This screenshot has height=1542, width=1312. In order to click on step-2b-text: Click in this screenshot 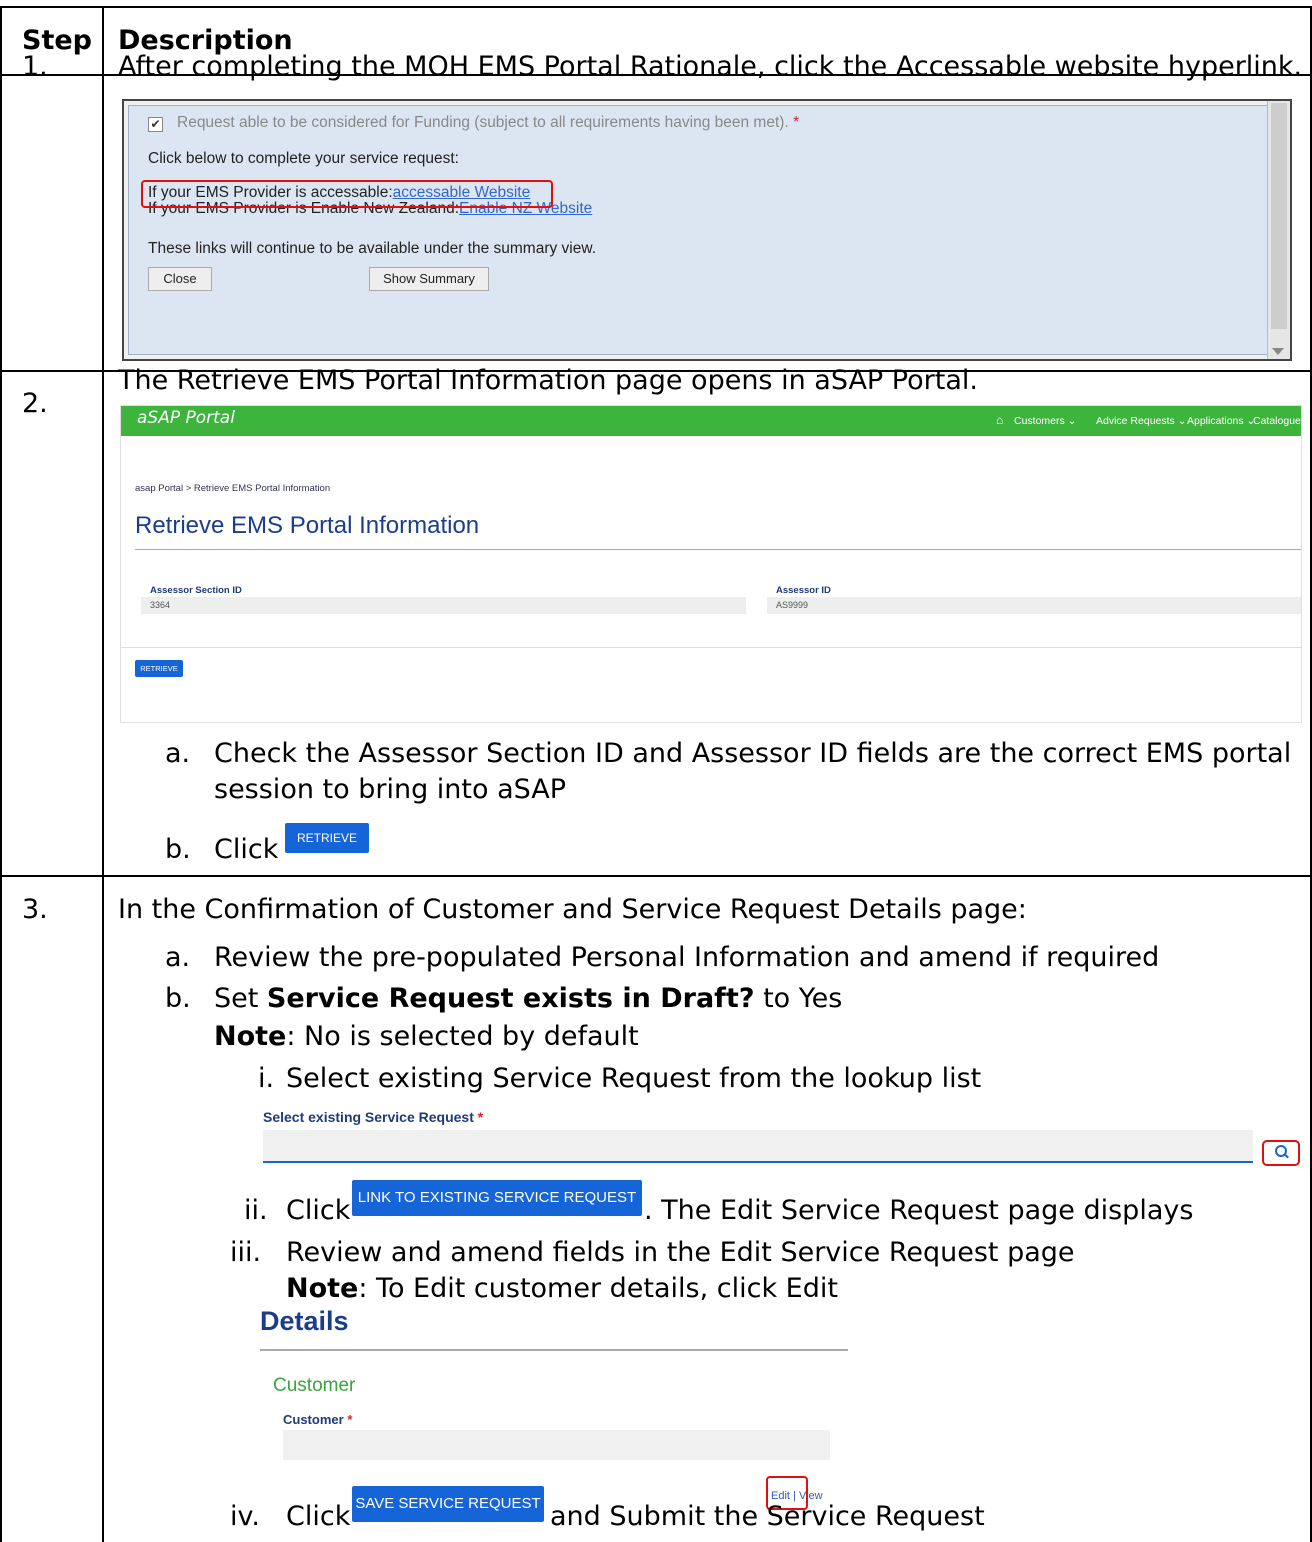, I will do `click(246, 849)`.